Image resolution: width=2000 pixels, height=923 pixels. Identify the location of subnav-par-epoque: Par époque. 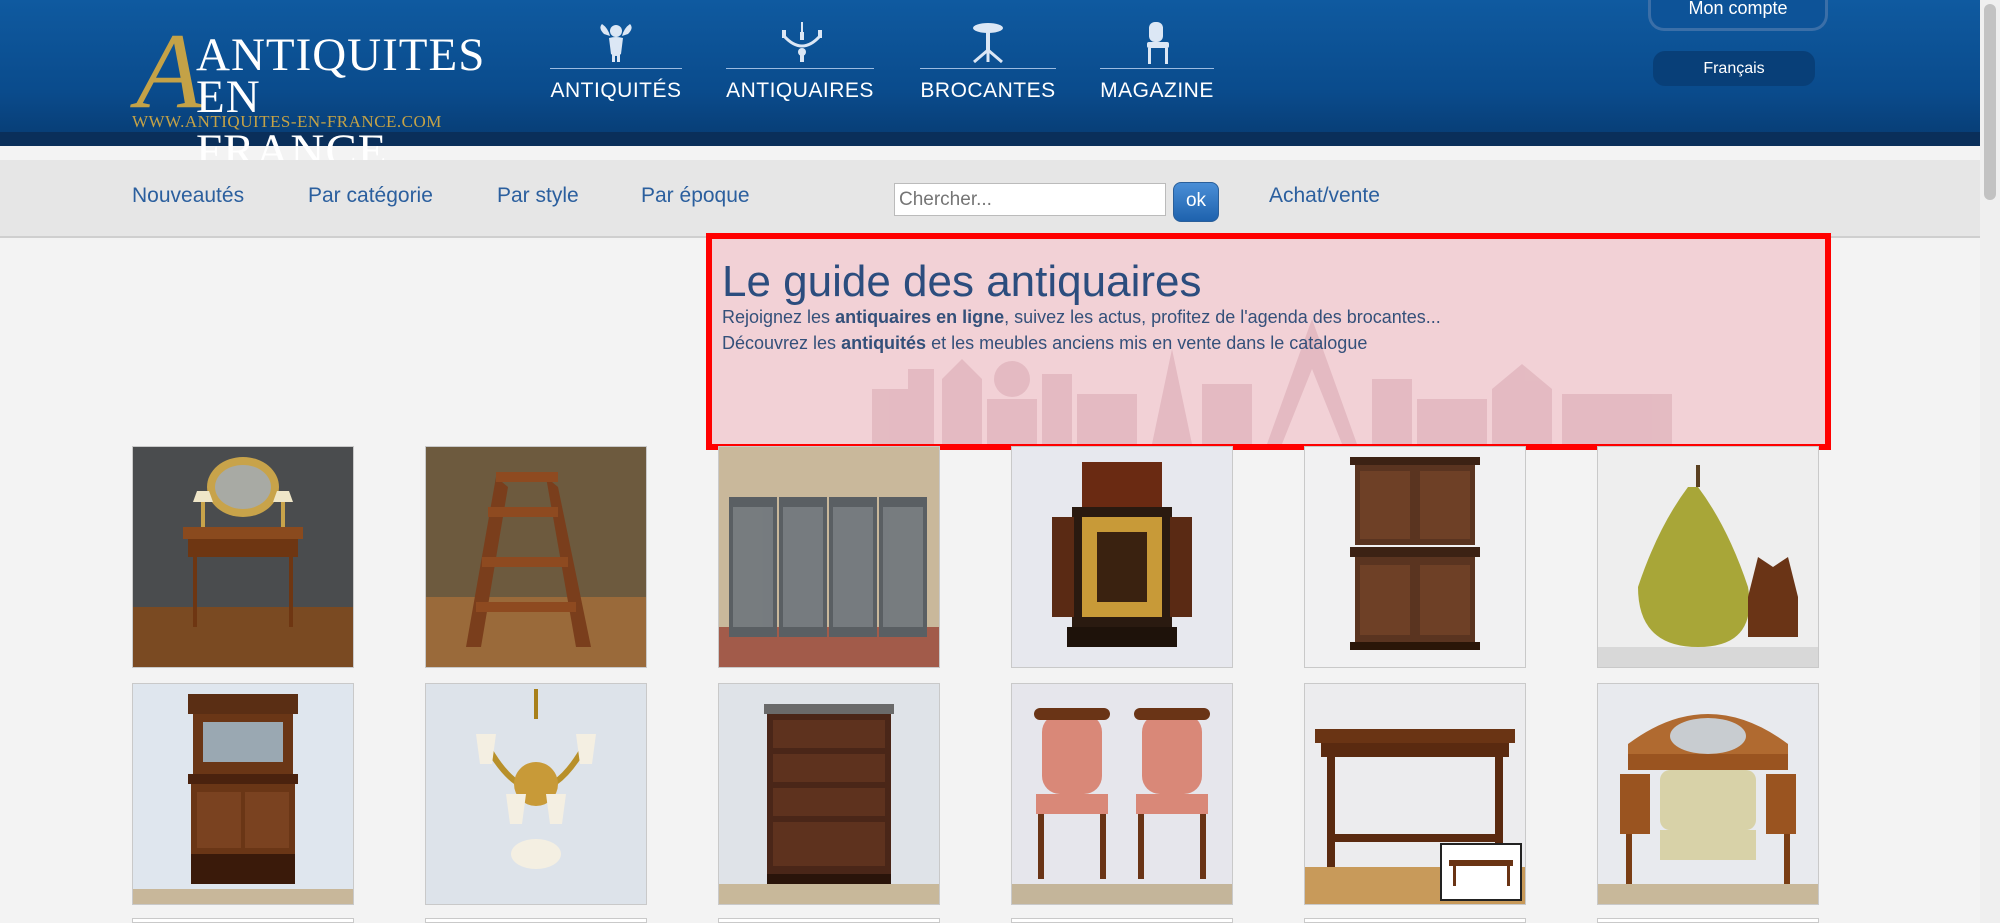
(695, 196).